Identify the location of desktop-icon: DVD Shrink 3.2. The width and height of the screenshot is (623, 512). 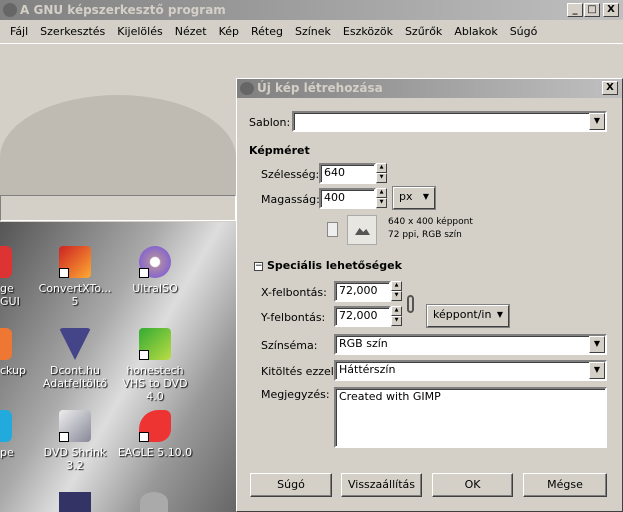
(75, 441).